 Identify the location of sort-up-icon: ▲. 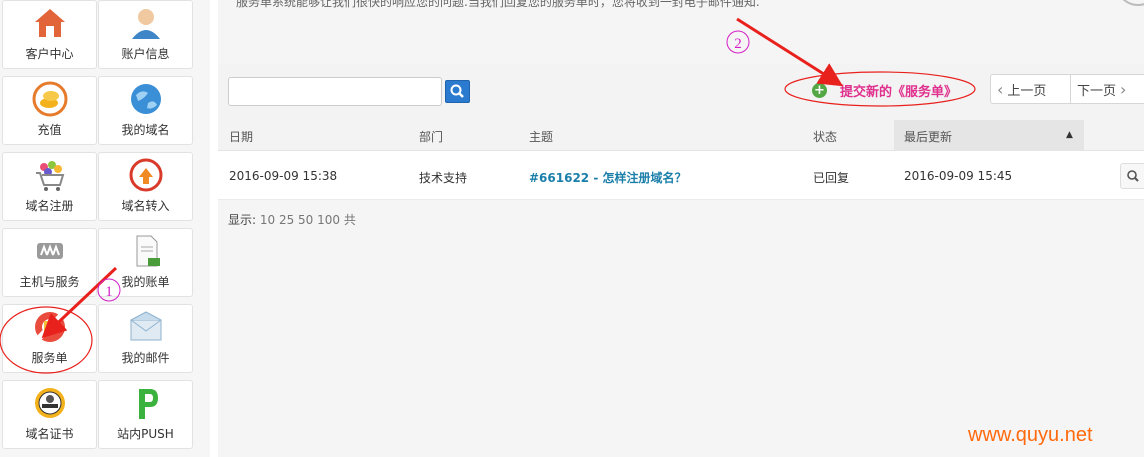
(1069, 135).